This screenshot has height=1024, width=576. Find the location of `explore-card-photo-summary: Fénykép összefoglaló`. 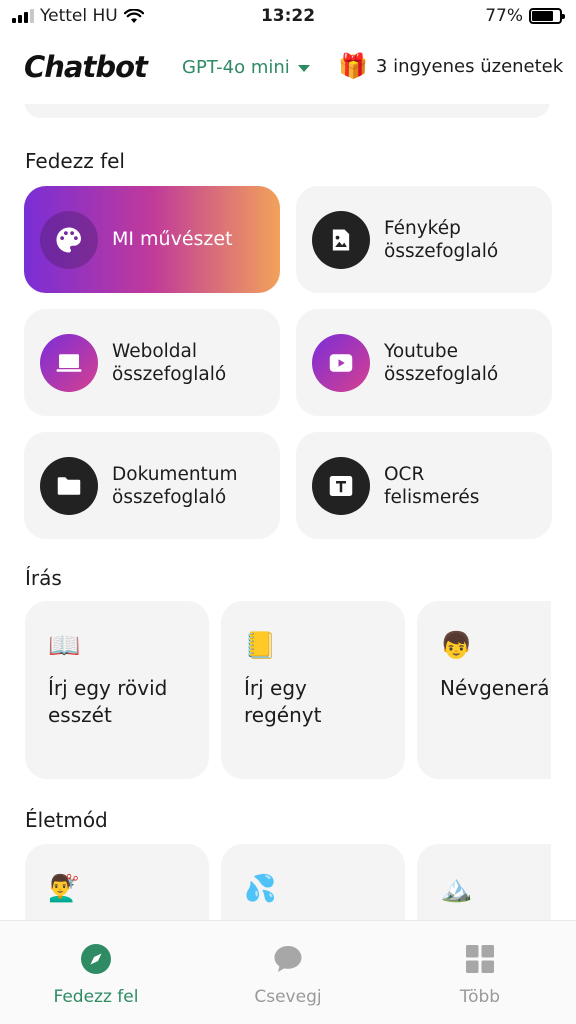

explore-card-photo-summary: Fénykép összefoglaló is located at coordinates (424, 239).